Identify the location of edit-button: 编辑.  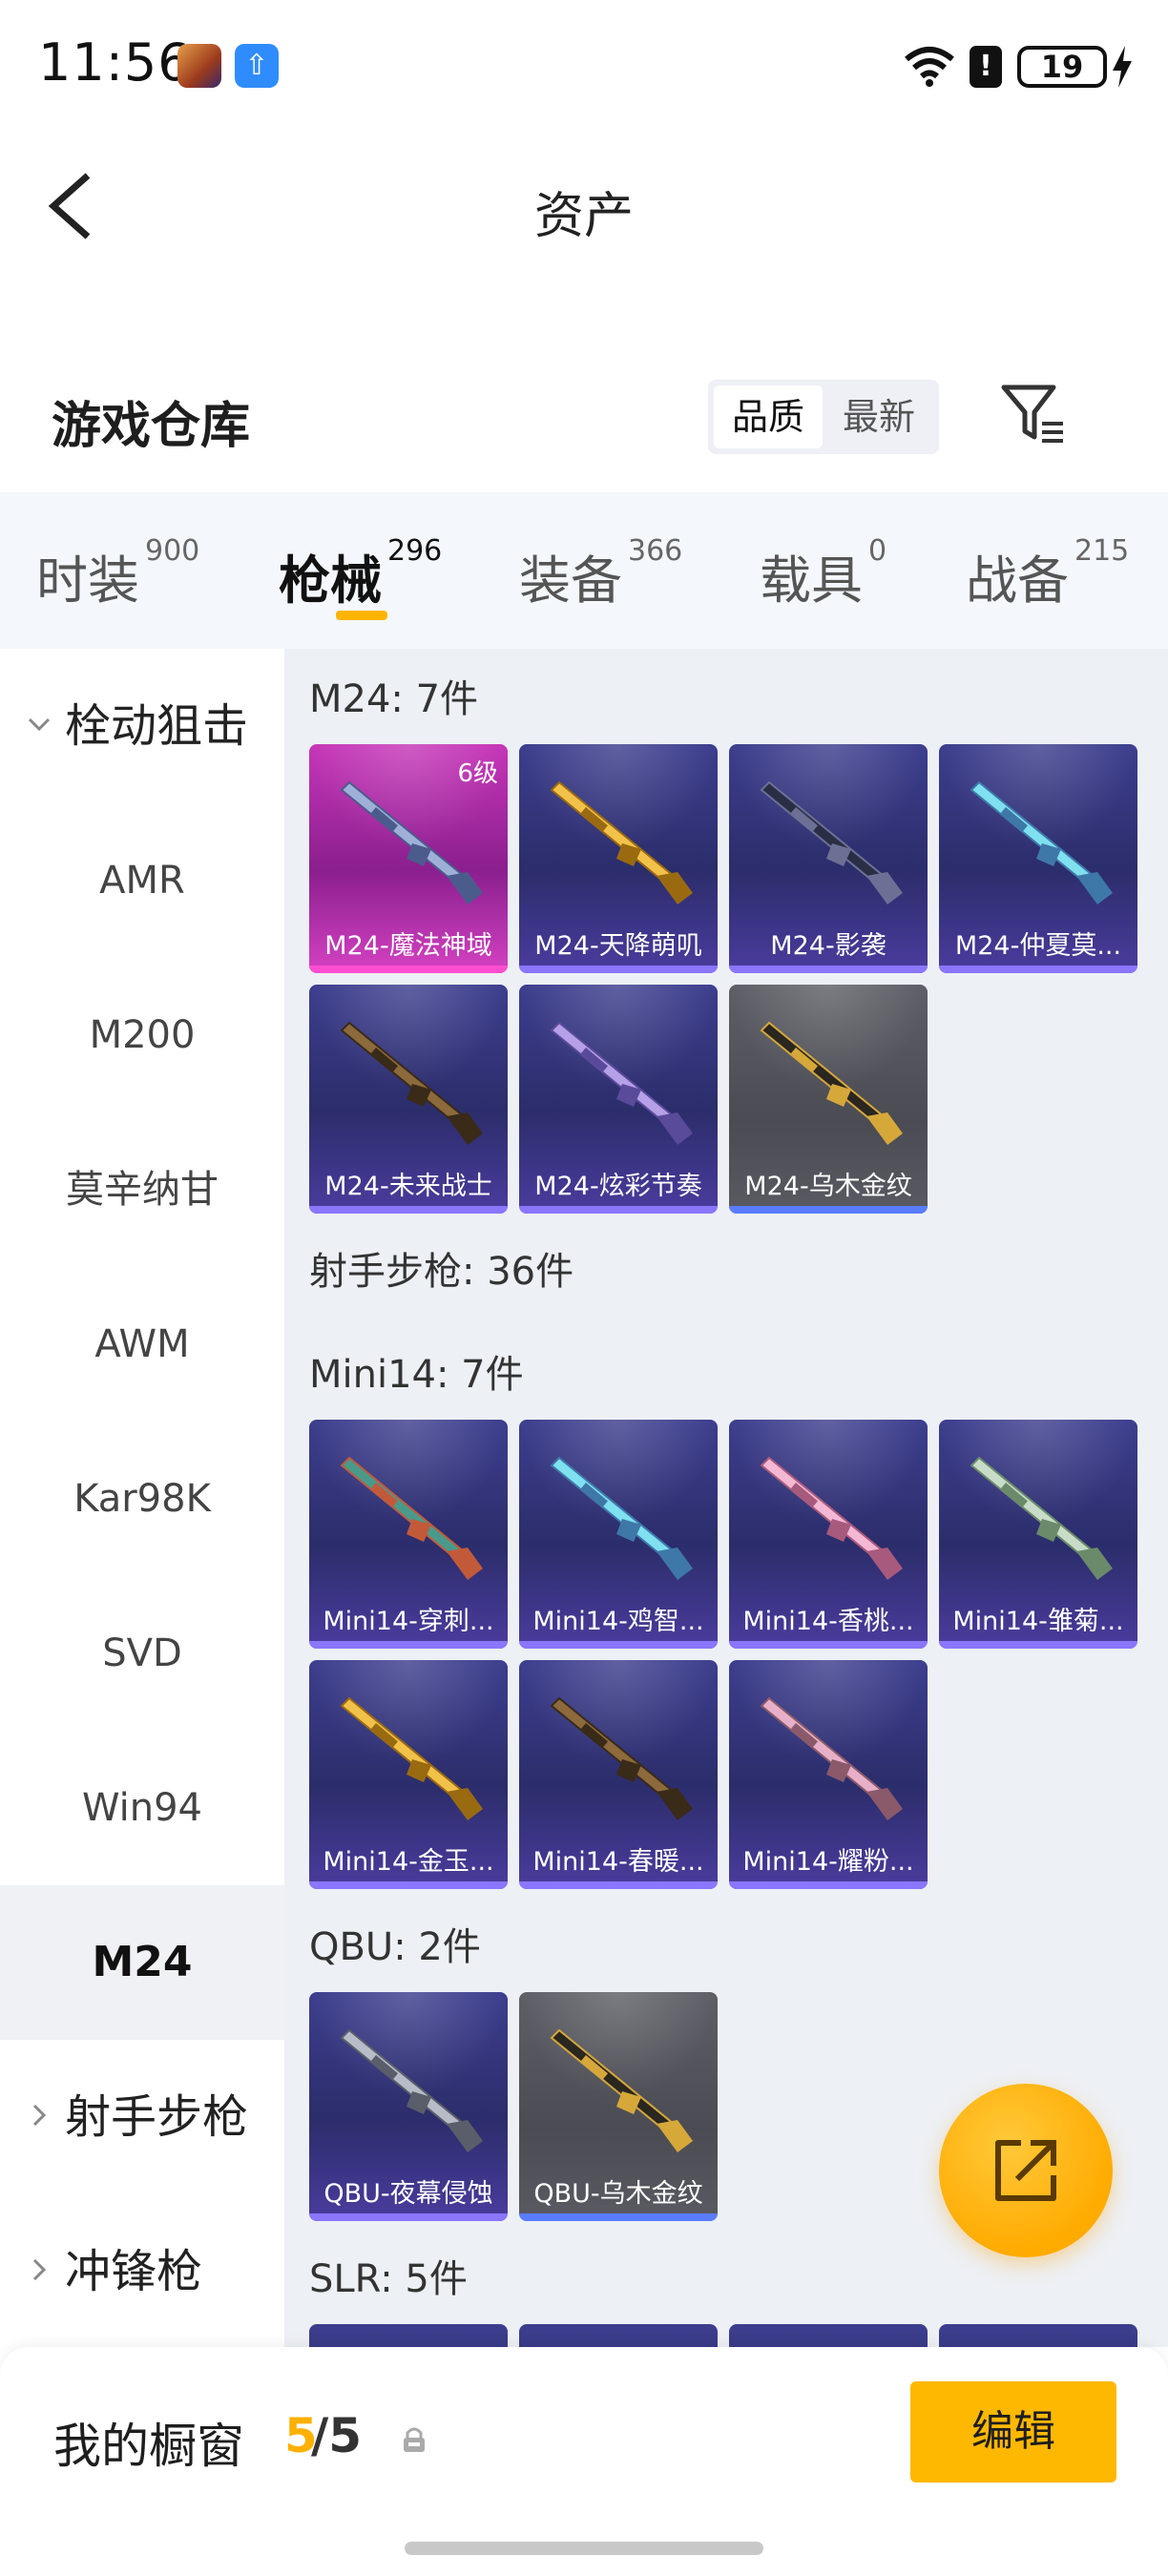
(1013, 2432).